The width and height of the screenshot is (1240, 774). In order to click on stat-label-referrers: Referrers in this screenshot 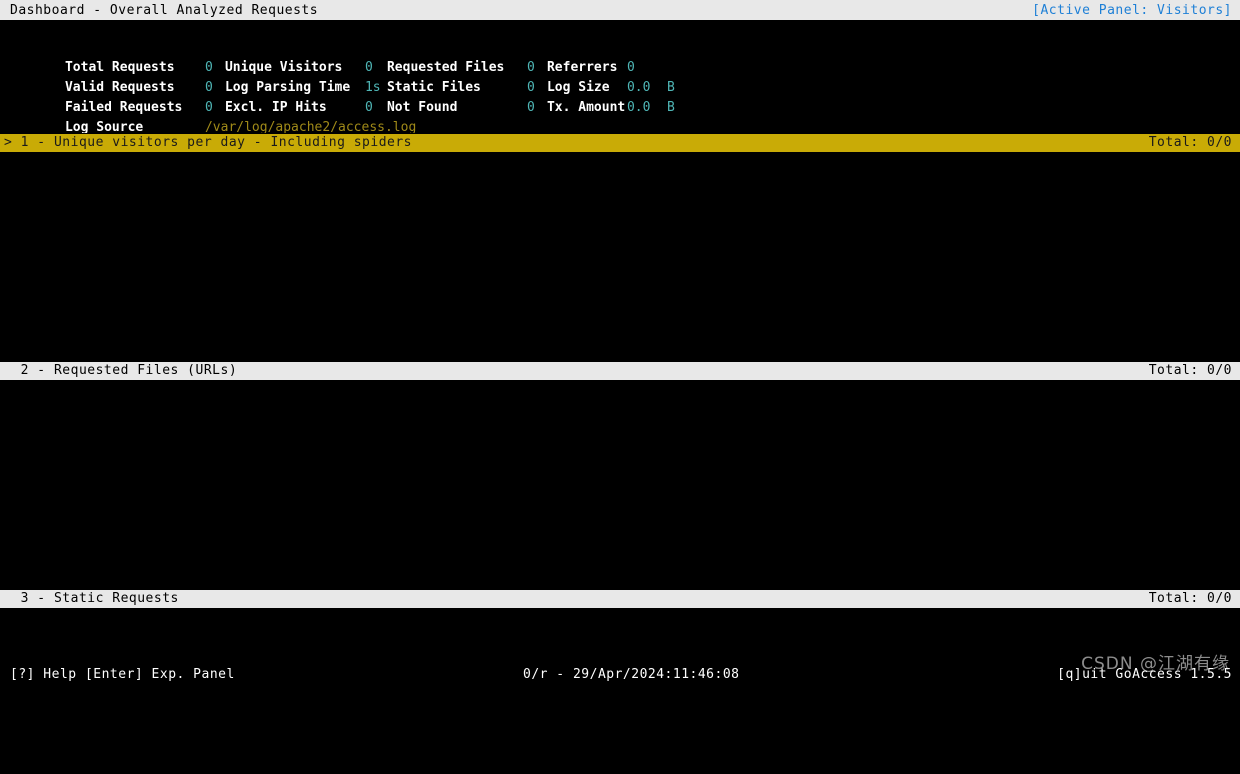, I will do `click(582, 67)`.